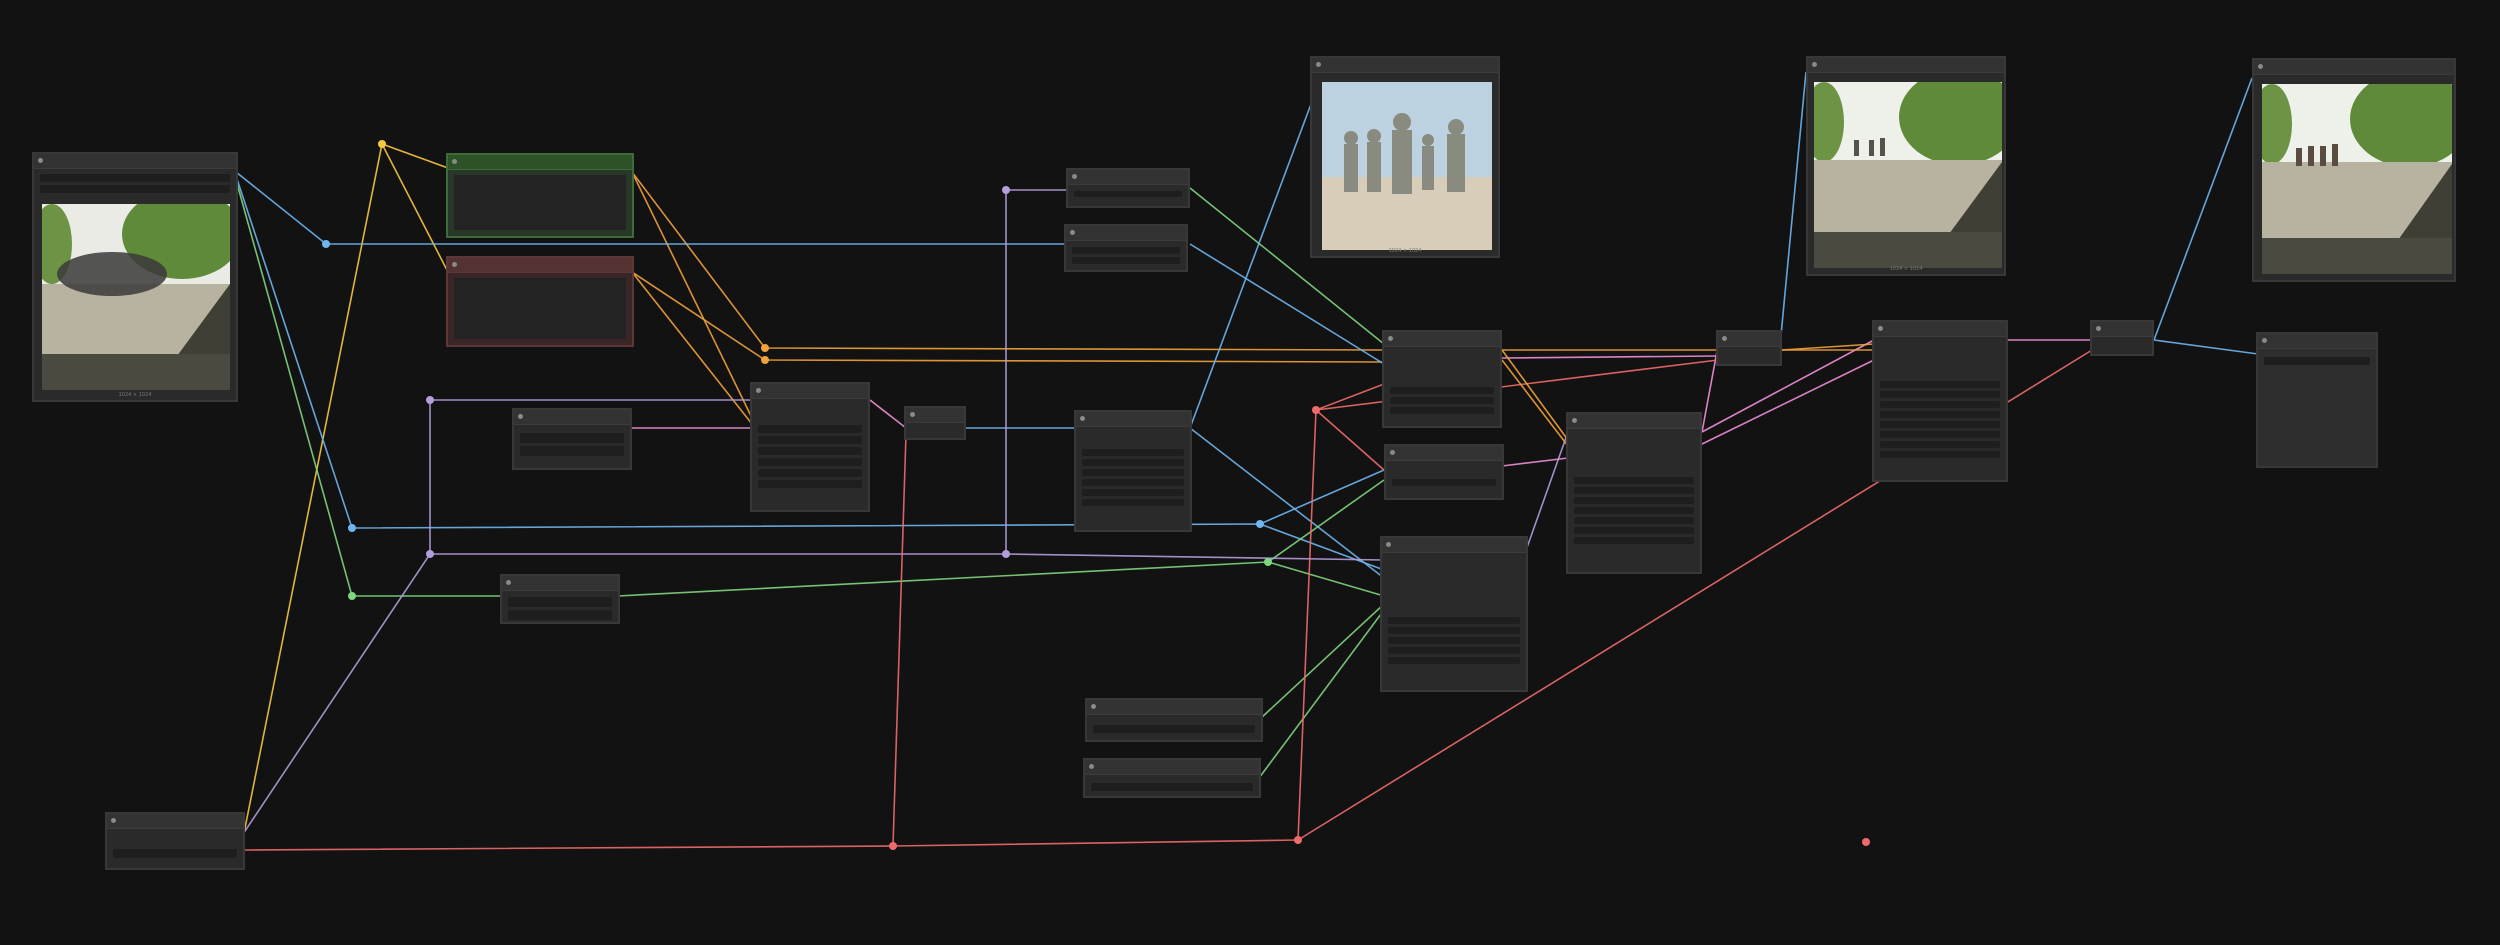  I want to click on positive-prompt-node, so click(540, 195).